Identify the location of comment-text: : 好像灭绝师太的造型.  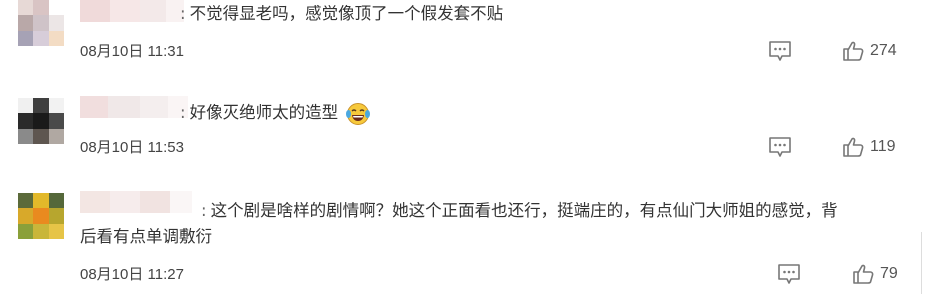
(275, 113).